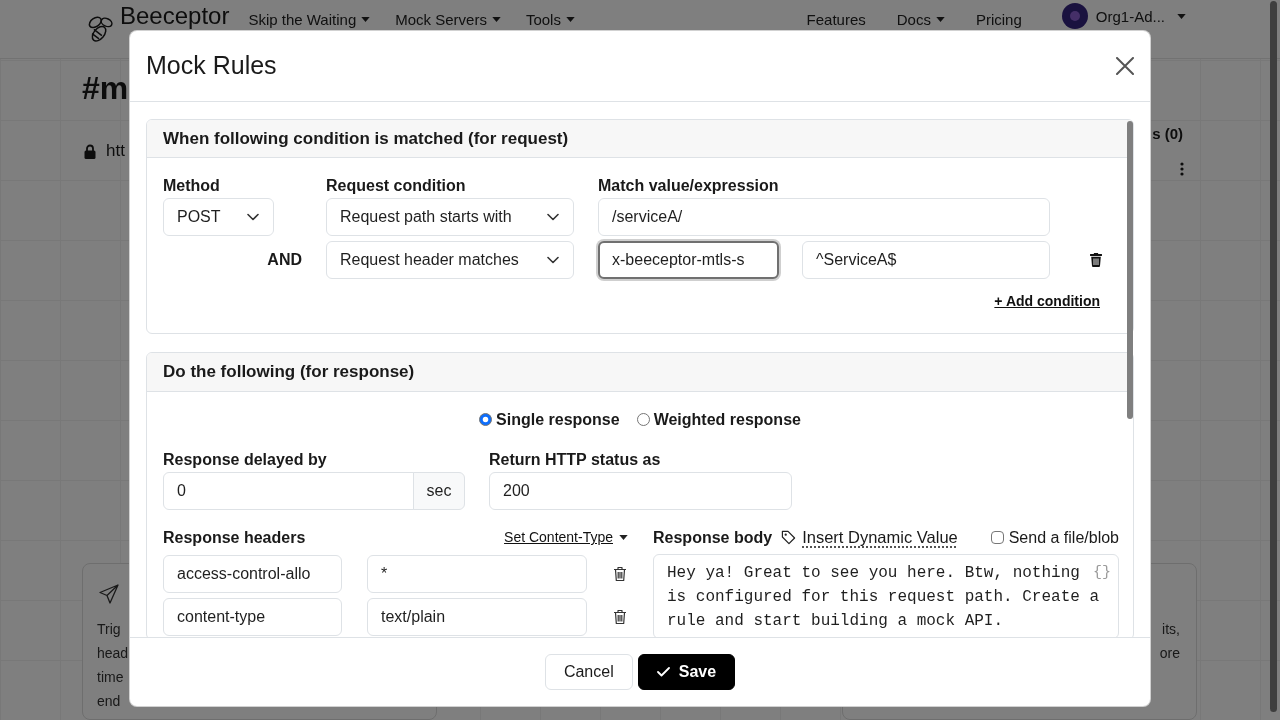 Image resolution: width=1280 pixels, height=720 pixels. Describe the element at coordinates (789, 537) in the screenshot. I see `tag-icon` at that location.